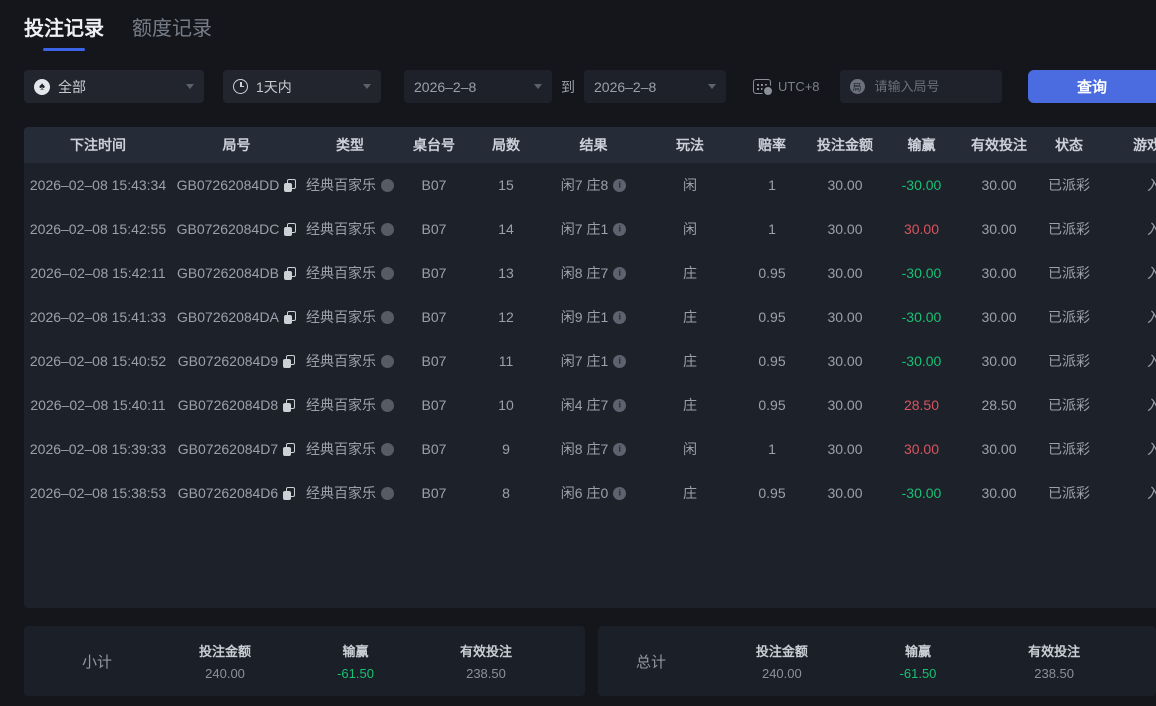 The width and height of the screenshot is (1156, 706). What do you see at coordinates (1069, 361) in the screenshot?
I see `cell-status-text: 已派彩` at bounding box center [1069, 361].